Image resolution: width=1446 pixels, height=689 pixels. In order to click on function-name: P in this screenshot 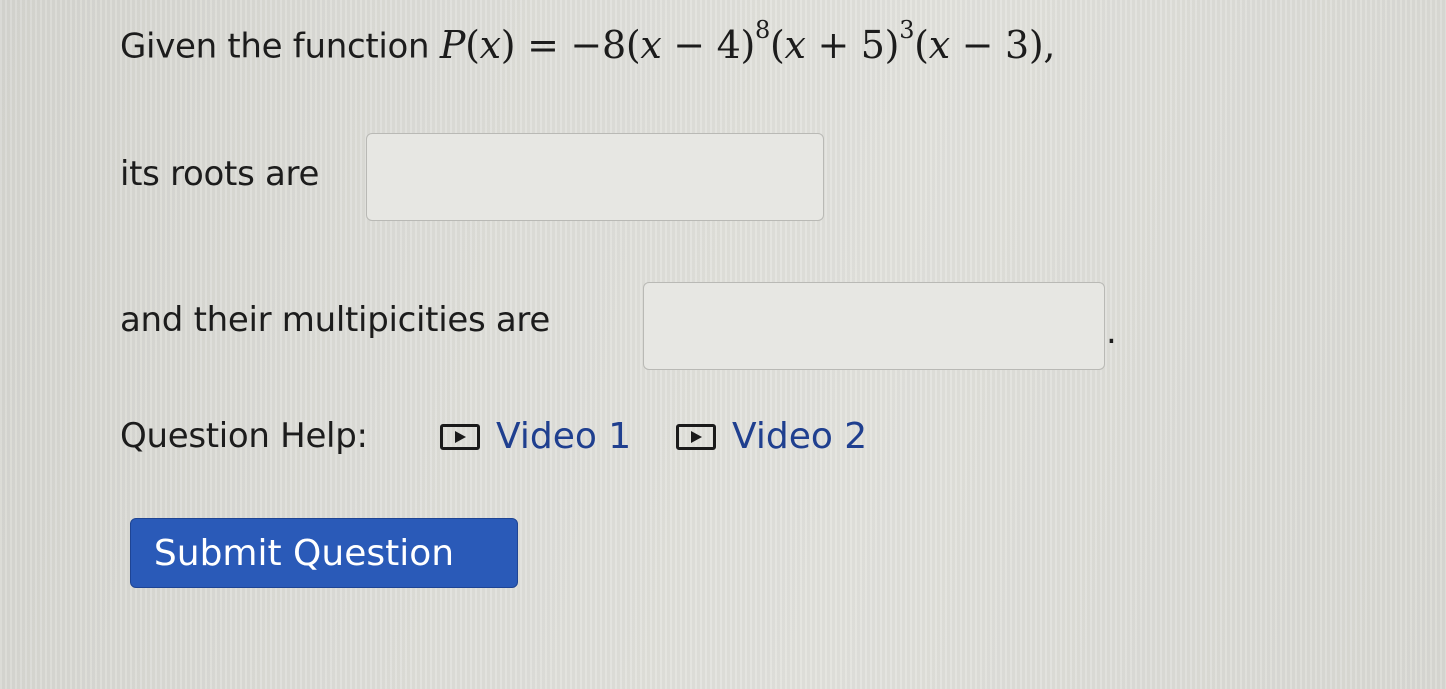, I will do `click(452, 44)`.